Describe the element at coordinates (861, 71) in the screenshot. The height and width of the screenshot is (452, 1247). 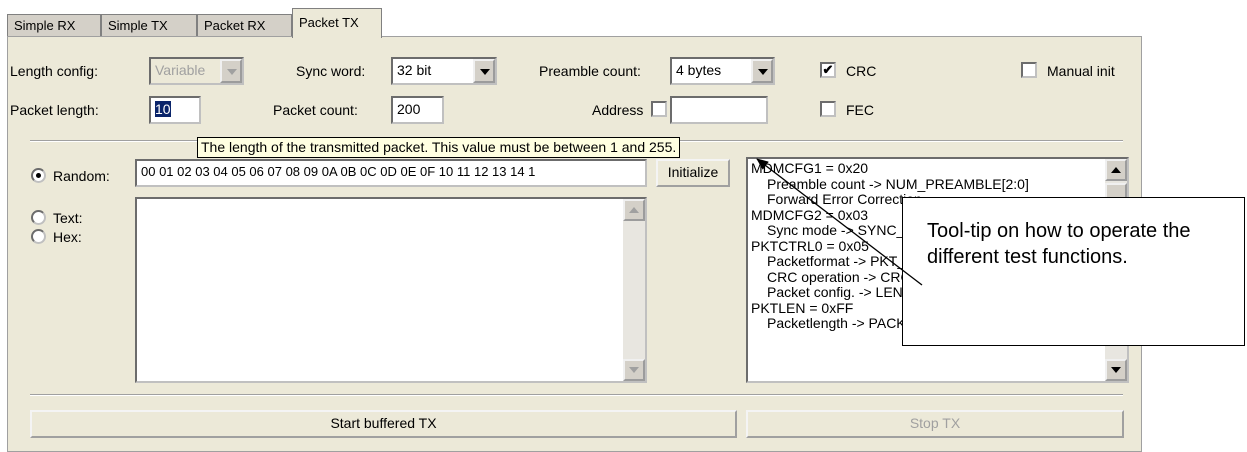
I see `crc-label: CRC` at that location.